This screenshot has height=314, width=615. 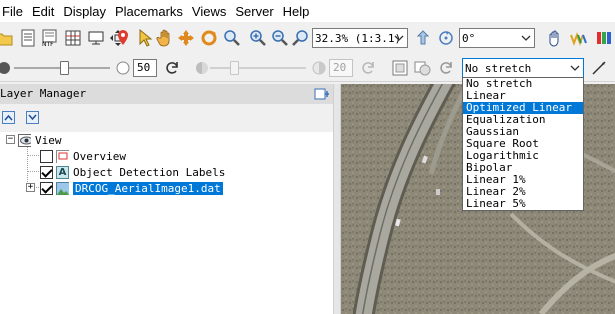 What do you see at coordinates (604, 38) in the screenshot?
I see `rgb-bands-icon` at bounding box center [604, 38].